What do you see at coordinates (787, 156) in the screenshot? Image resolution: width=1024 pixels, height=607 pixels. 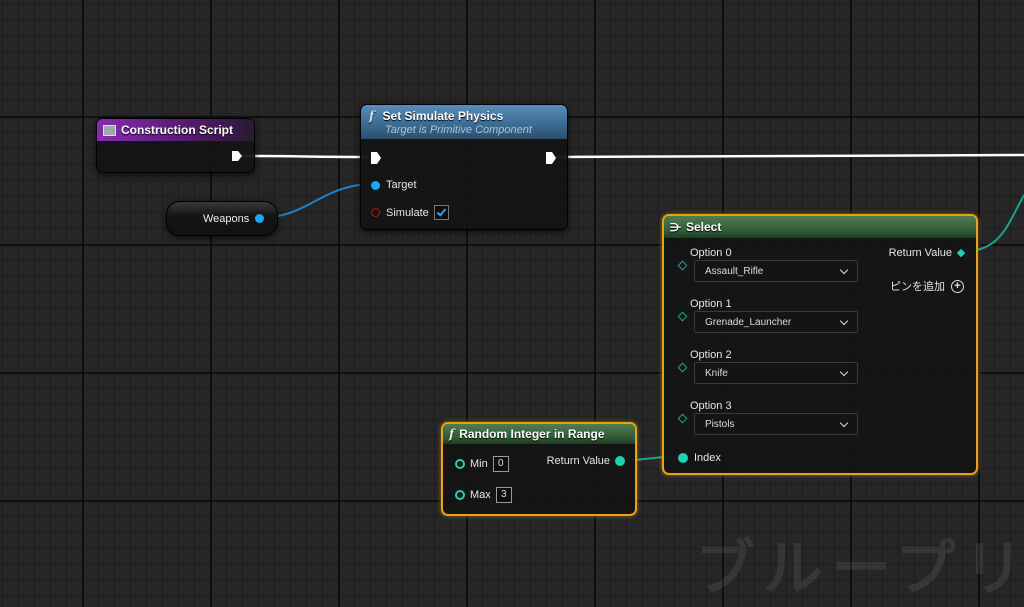 I see `exec-wire-physics-out` at bounding box center [787, 156].